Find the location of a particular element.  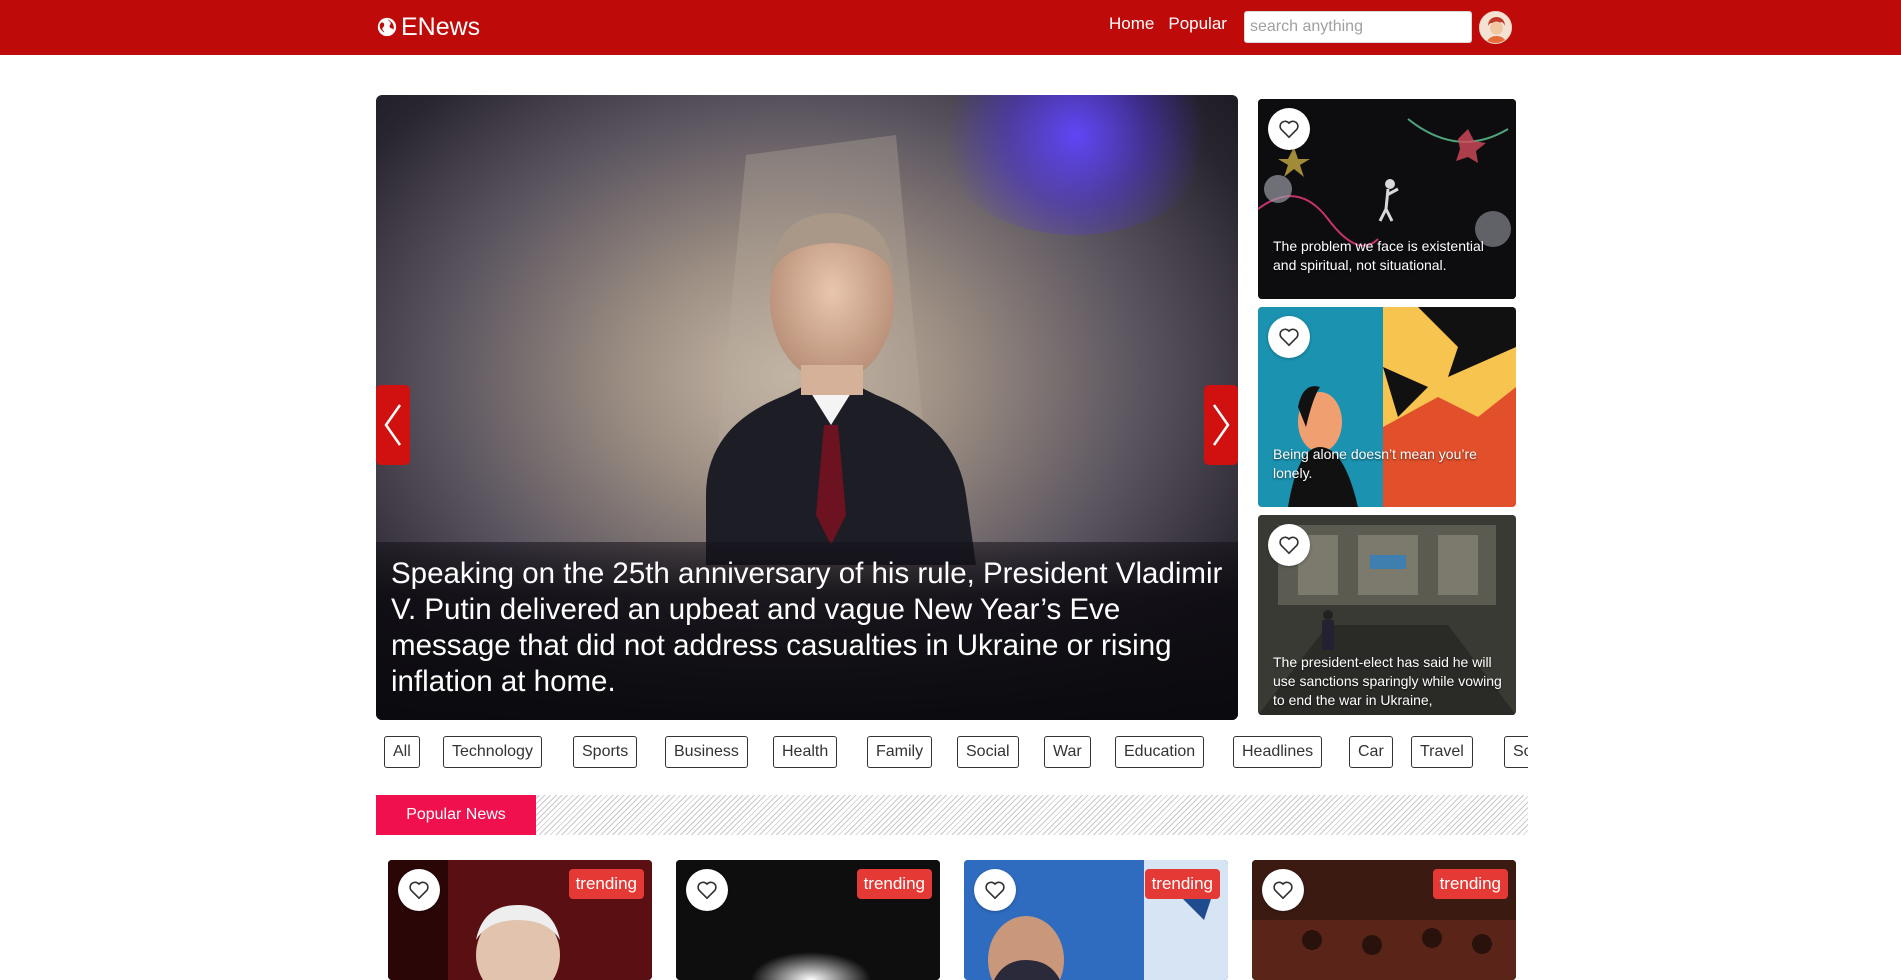

category-chip: Sports is located at coordinates (605, 752).